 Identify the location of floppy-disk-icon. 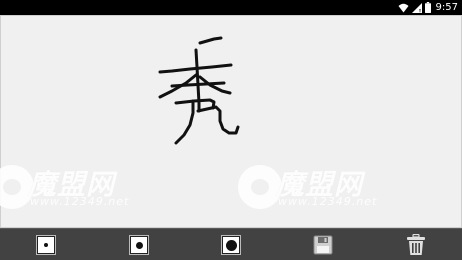
(323, 245).